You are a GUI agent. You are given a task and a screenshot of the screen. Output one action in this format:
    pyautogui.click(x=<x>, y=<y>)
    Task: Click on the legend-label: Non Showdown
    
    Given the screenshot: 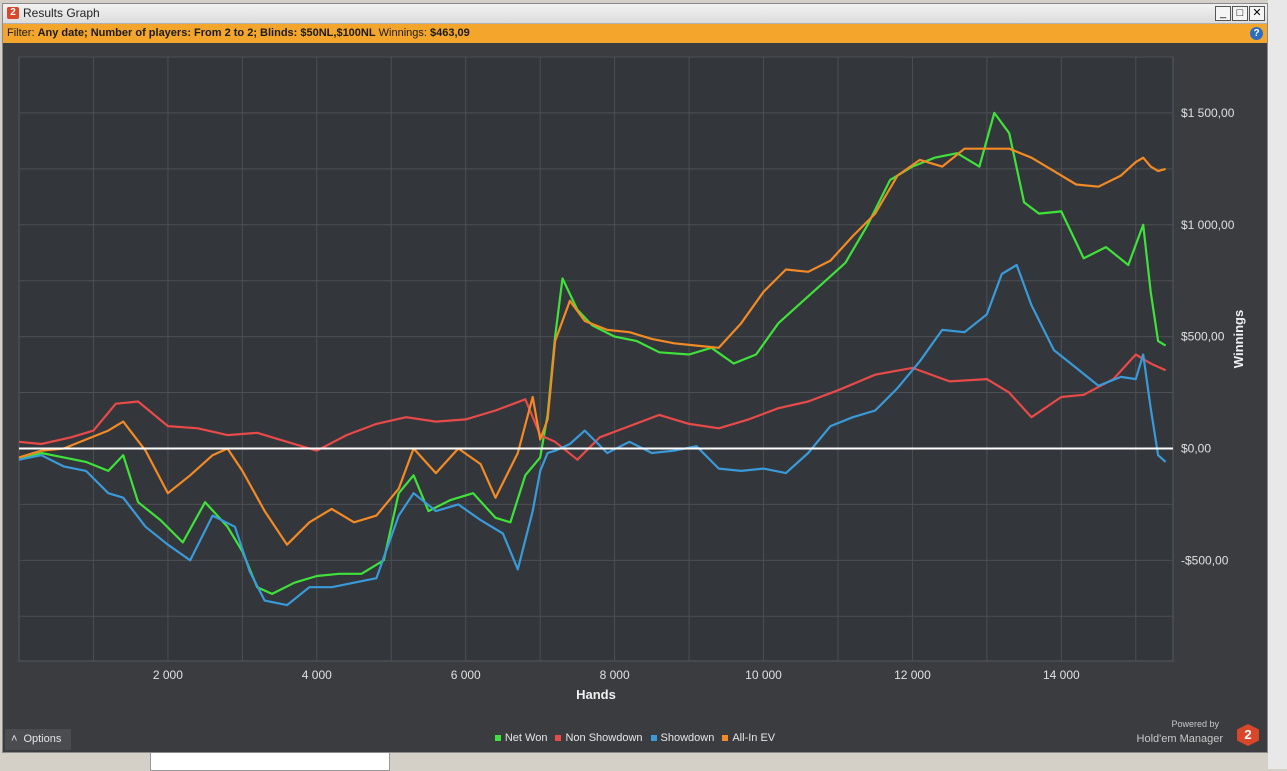 What is the action you would take?
    pyautogui.click(x=604, y=738)
    